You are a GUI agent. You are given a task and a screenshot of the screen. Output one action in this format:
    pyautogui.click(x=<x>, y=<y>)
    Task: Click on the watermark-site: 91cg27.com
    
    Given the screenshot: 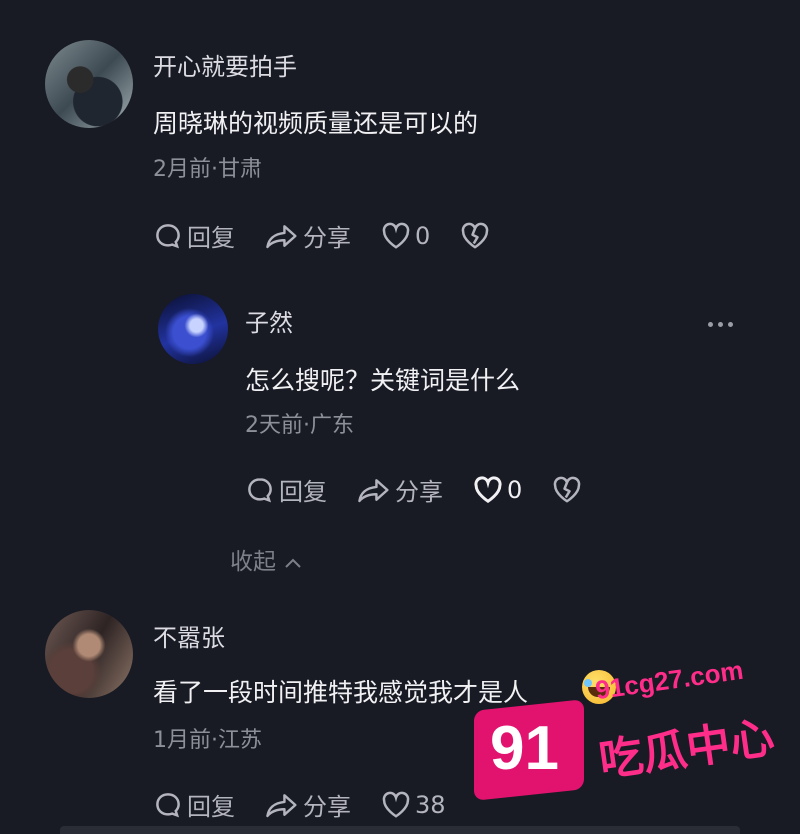 What is the action you would take?
    pyautogui.click(x=669, y=680)
    